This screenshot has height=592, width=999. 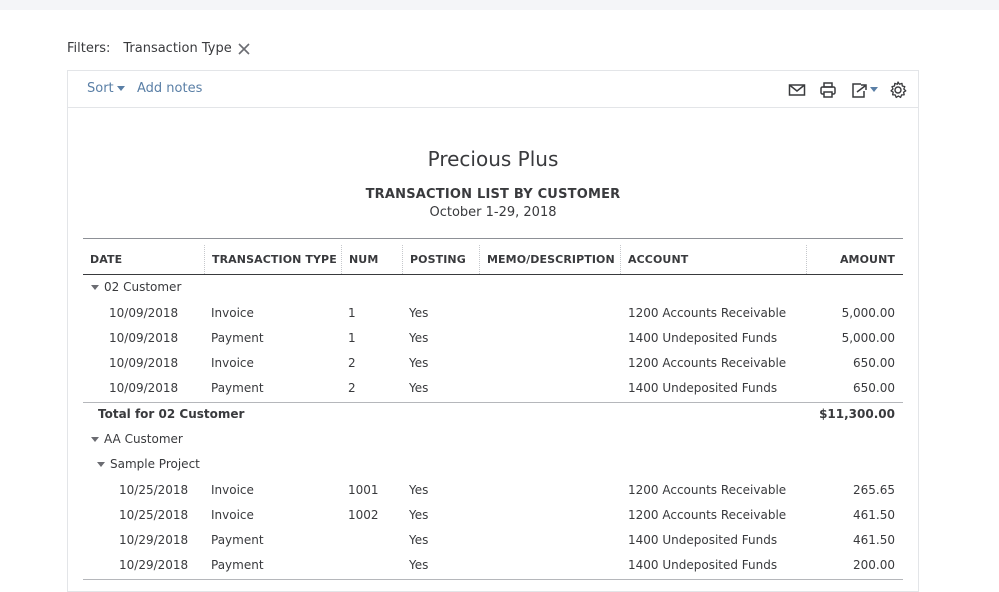 What do you see at coordinates (155, 464) in the screenshot?
I see `subgroup-name: Sample Project` at bounding box center [155, 464].